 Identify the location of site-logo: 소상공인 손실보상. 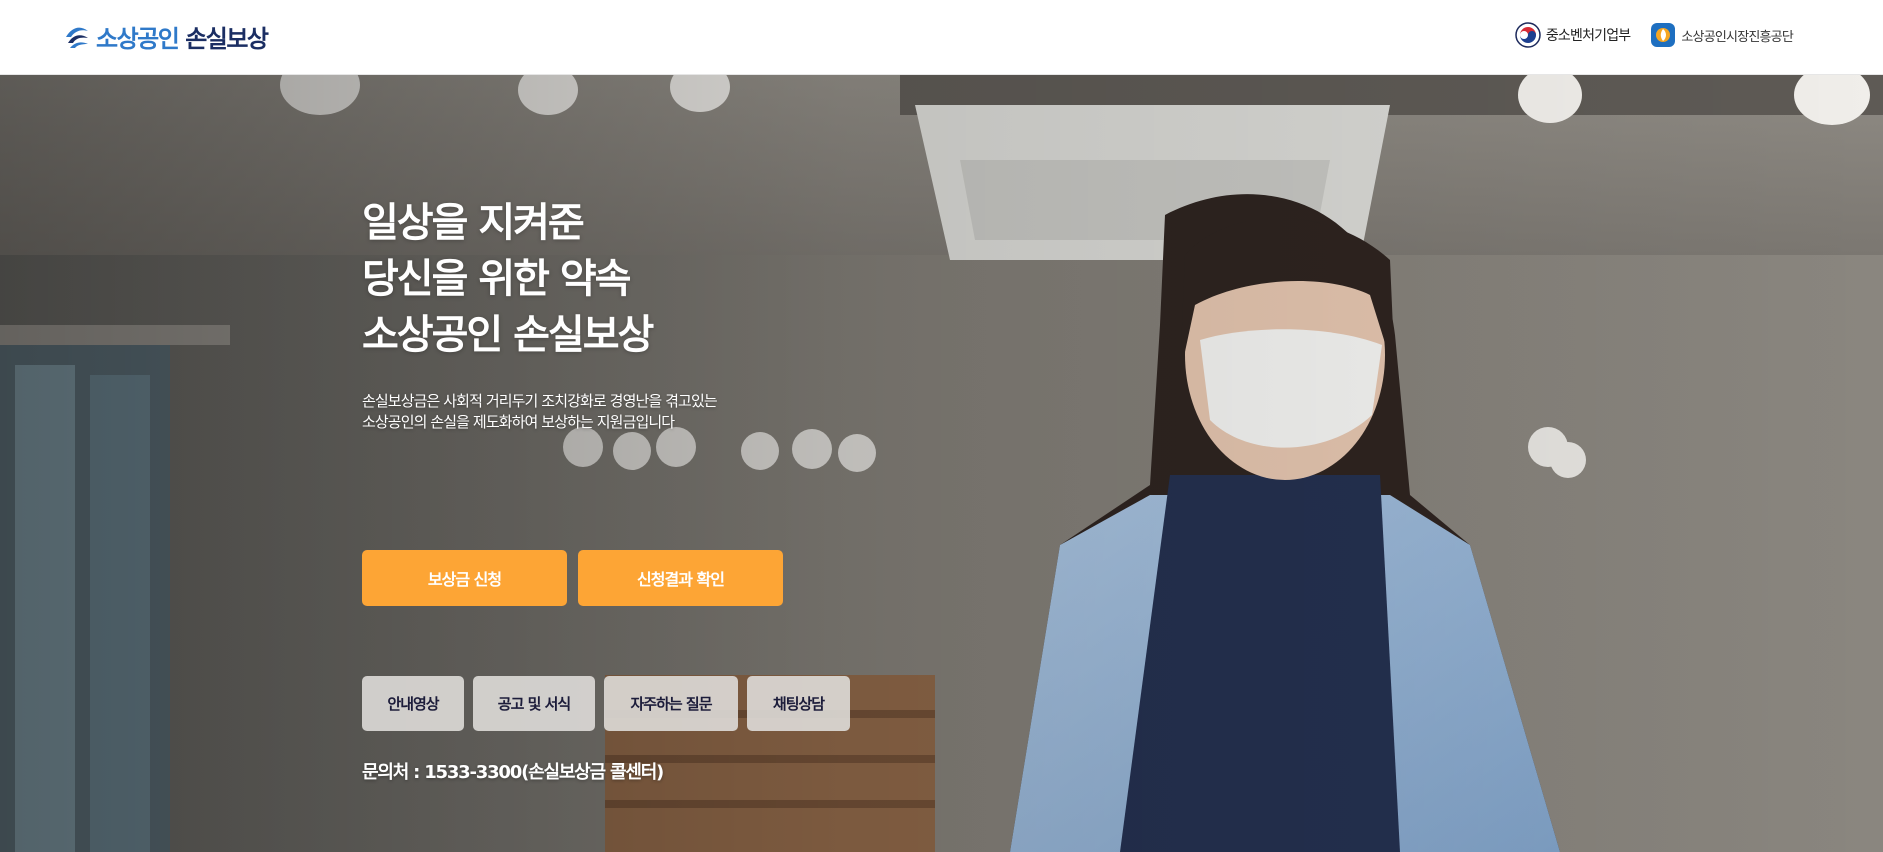
(166, 36).